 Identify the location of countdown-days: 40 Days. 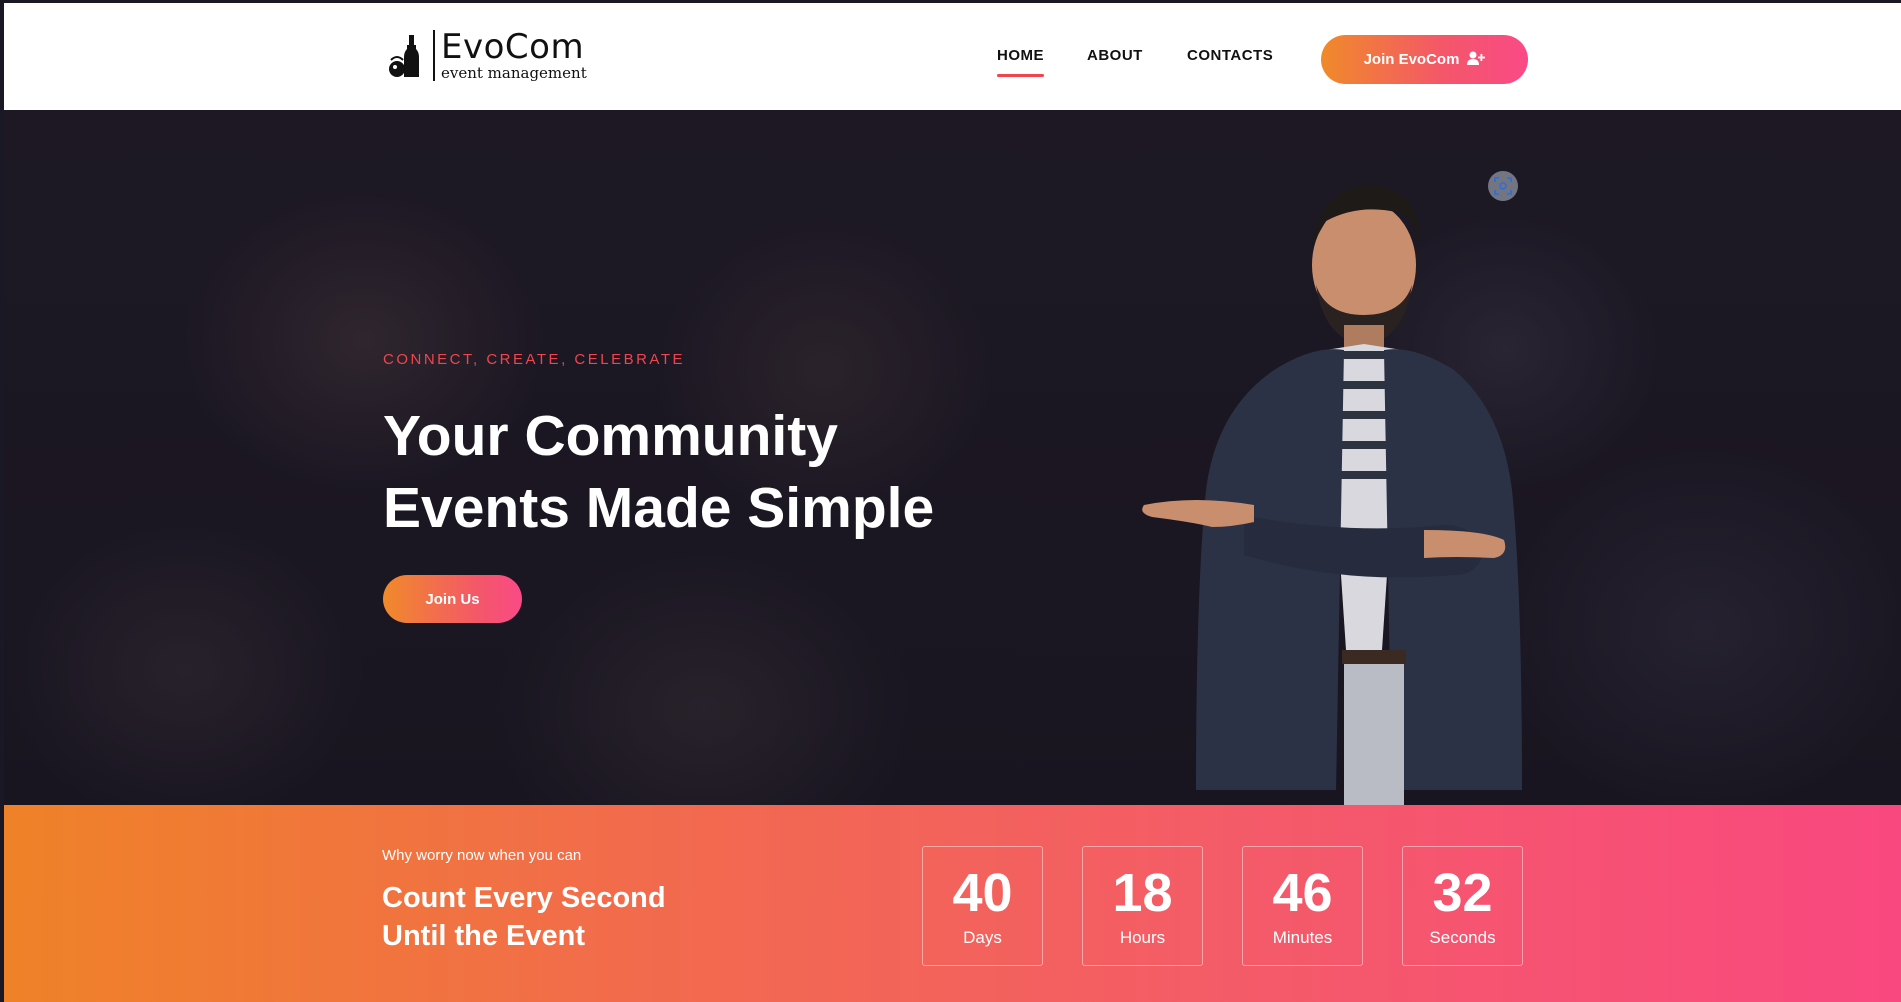
(982, 906).